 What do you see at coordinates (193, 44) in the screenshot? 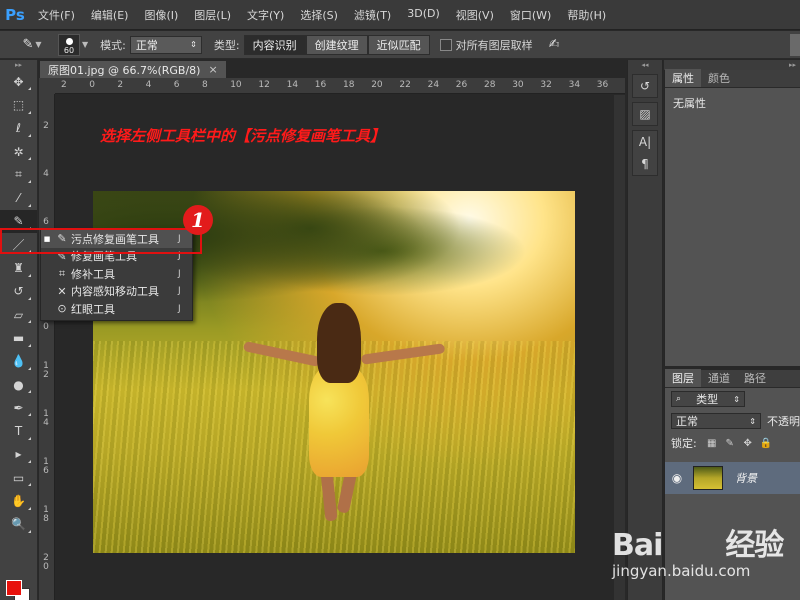
I see `select-arrows-icon: ⇕` at bounding box center [193, 44].